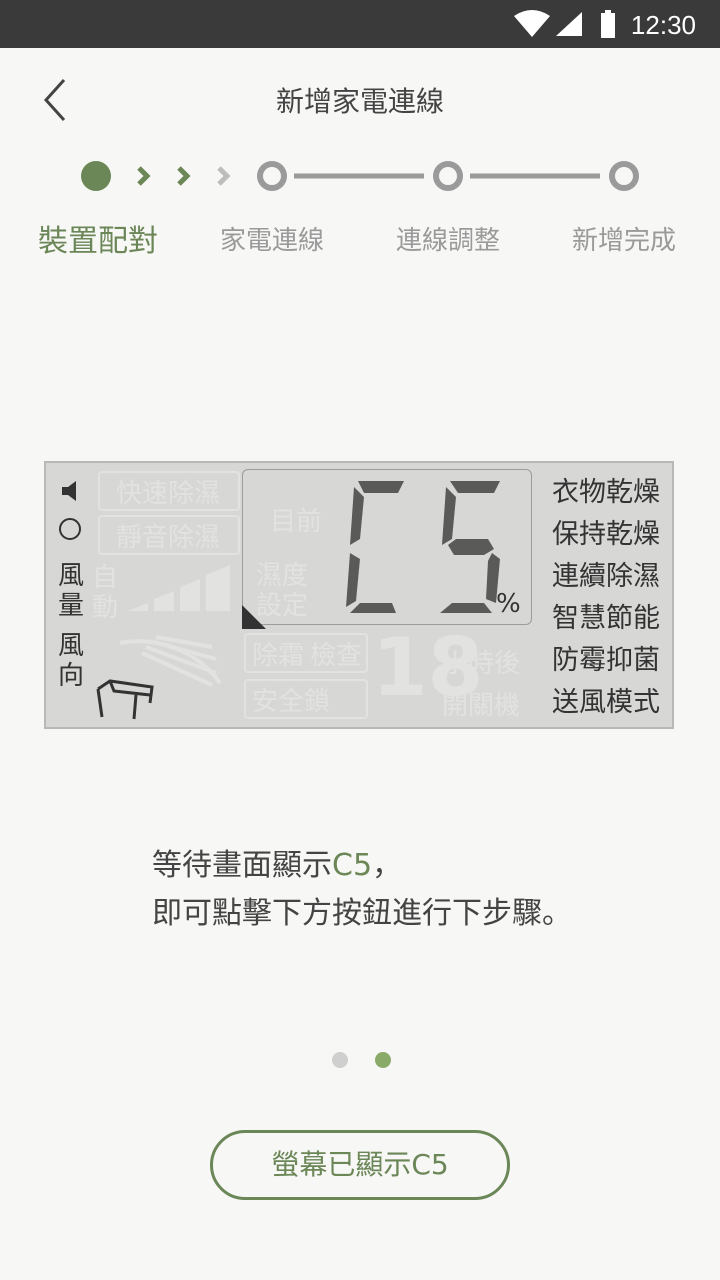  Describe the element at coordinates (606, 618) in the screenshot. I see `lcd-mode-eco: 智慧節能` at that location.